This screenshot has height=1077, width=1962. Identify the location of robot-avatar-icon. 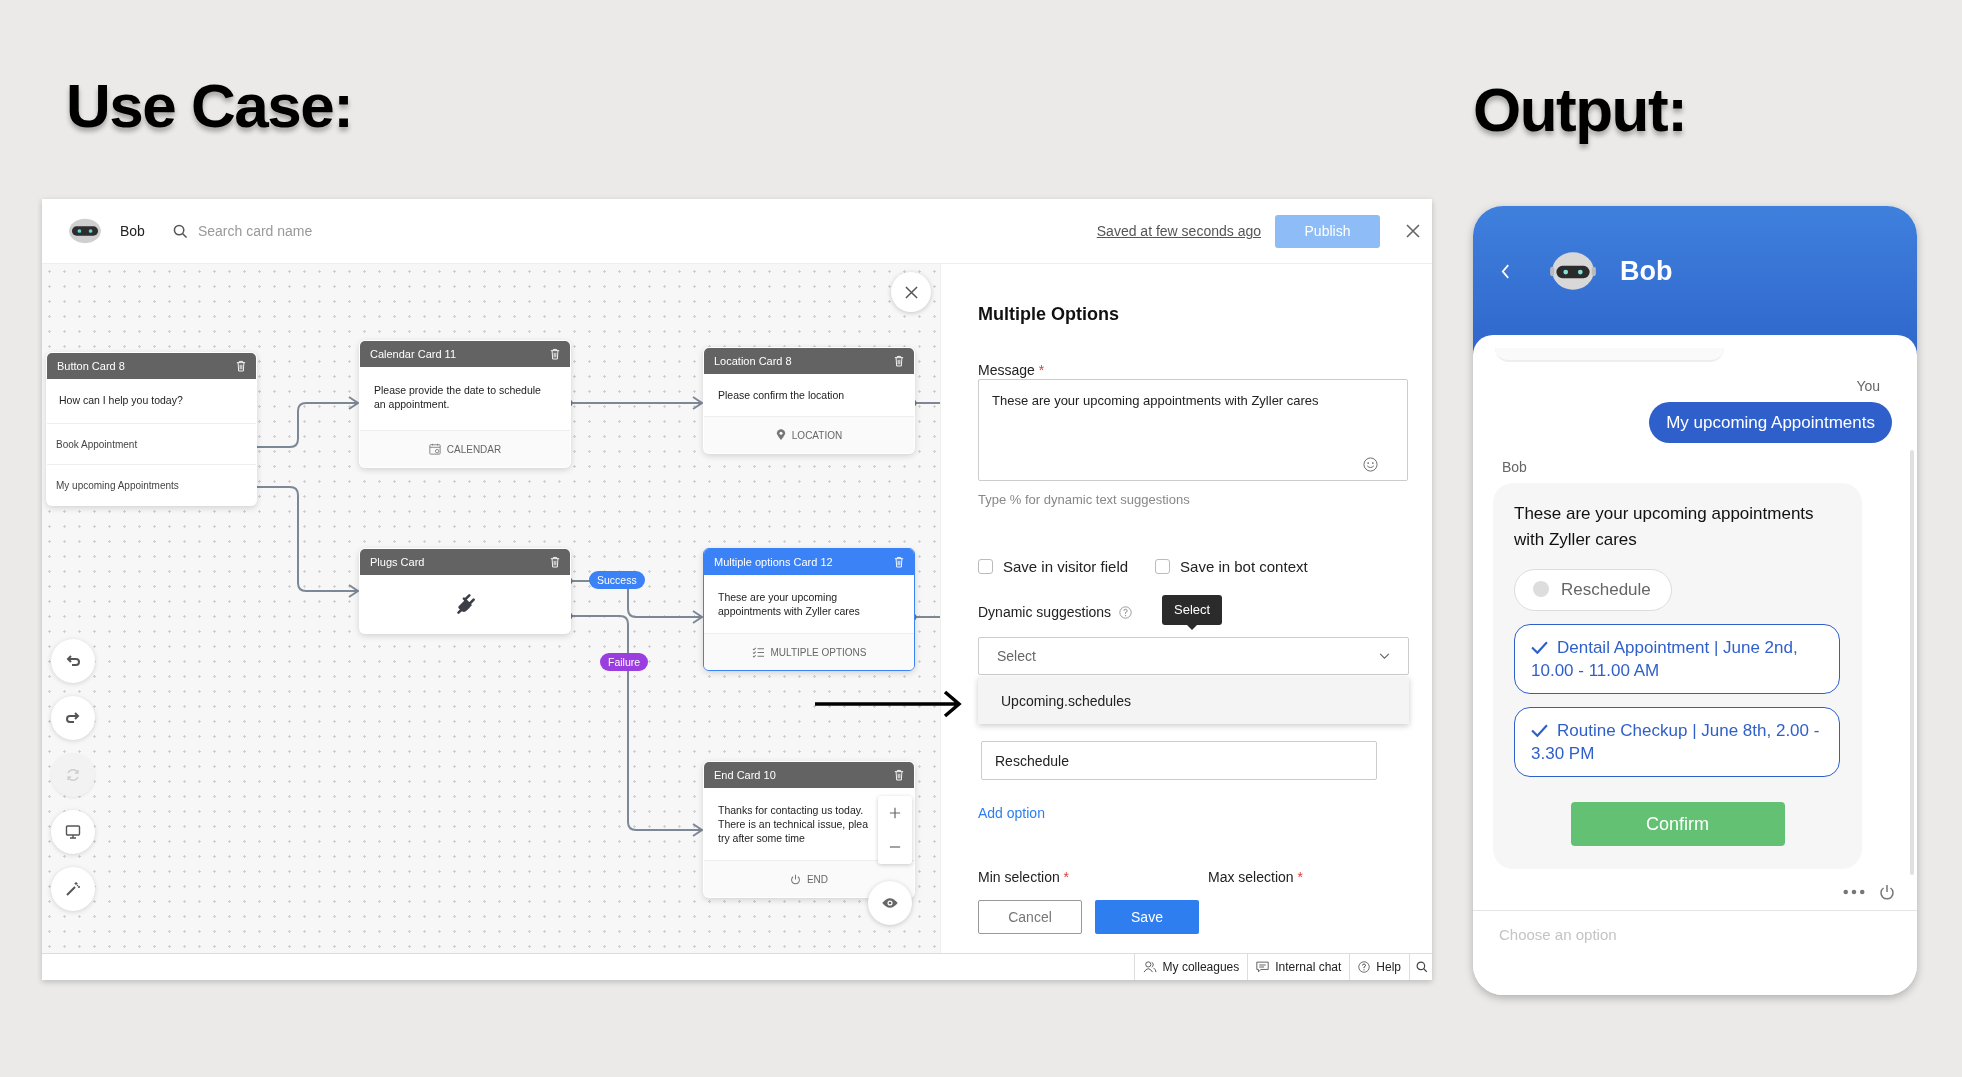
(85, 231).